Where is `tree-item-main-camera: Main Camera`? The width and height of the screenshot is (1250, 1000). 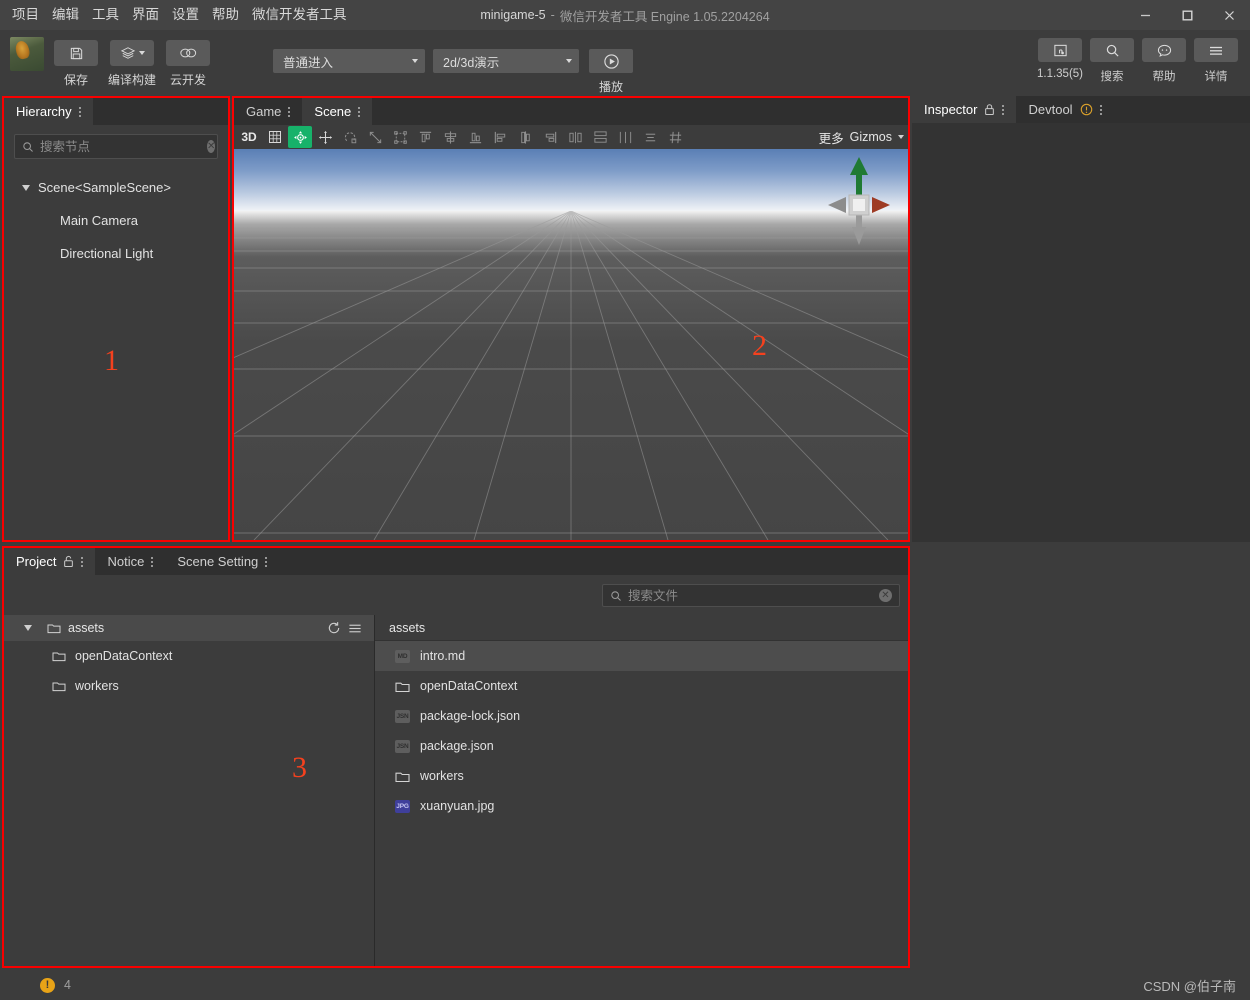
tree-item-main-camera: Main Camera is located at coordinates (116, 220).